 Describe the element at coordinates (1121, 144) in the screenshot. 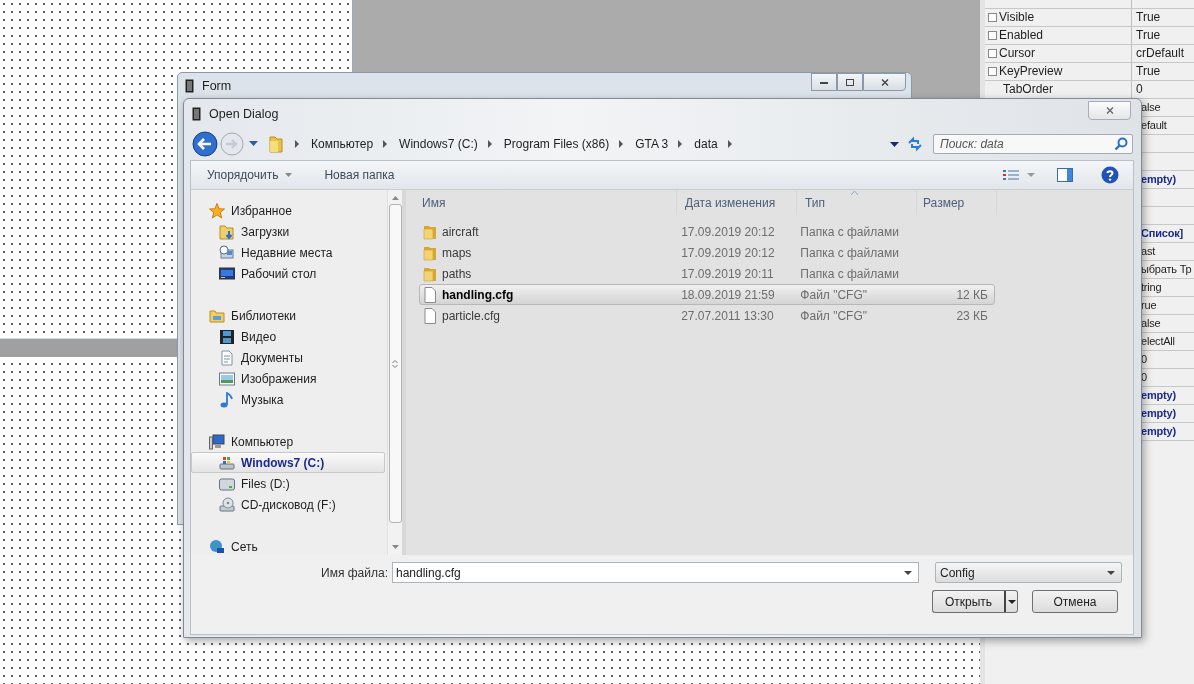

I see `search-icon` at that location.